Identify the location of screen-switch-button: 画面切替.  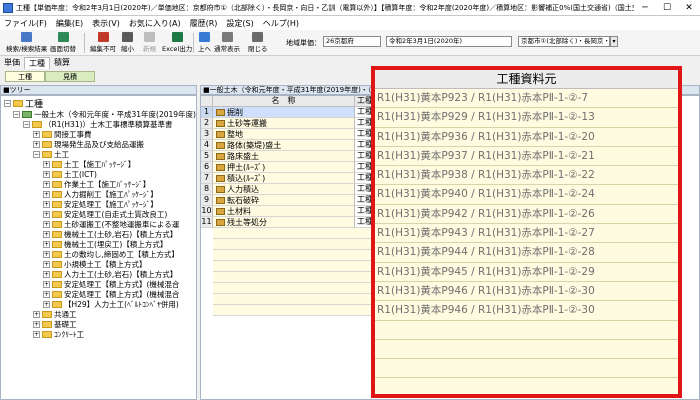
(63, 43).